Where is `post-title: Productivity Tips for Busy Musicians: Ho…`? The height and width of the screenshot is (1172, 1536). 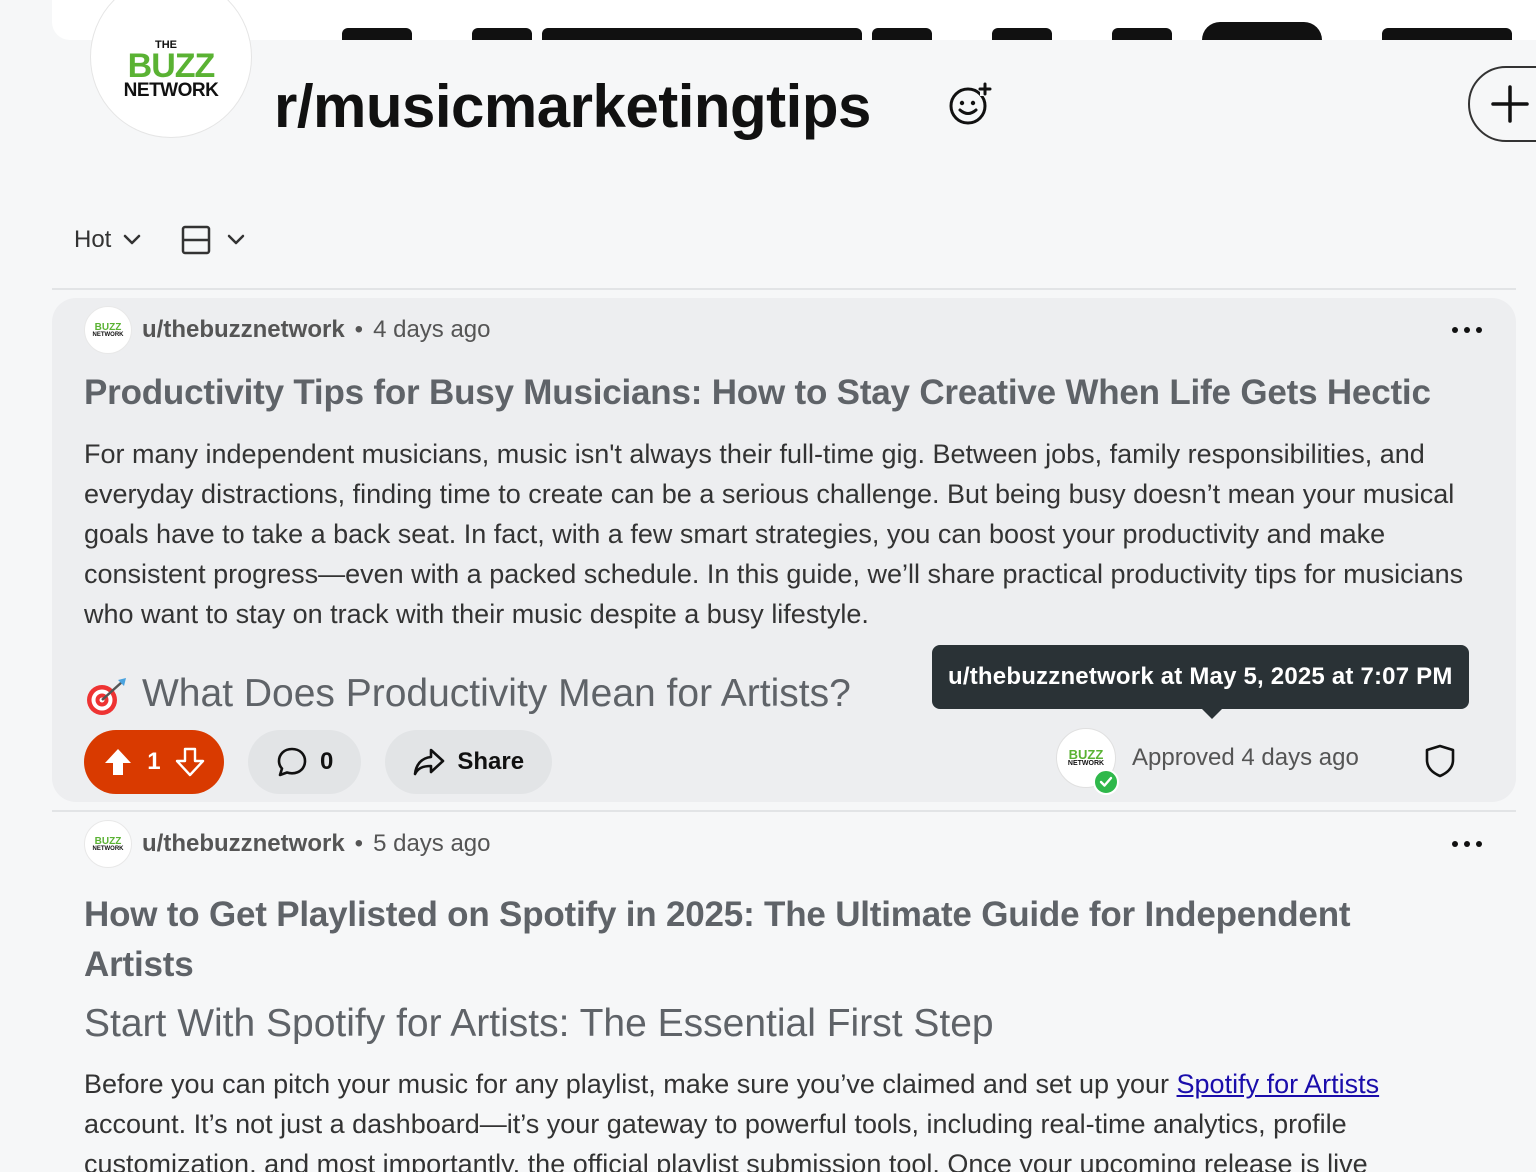
post-title: Productivity Tips for Busy Musicians: Ho… is located at coordinates (757, 393).